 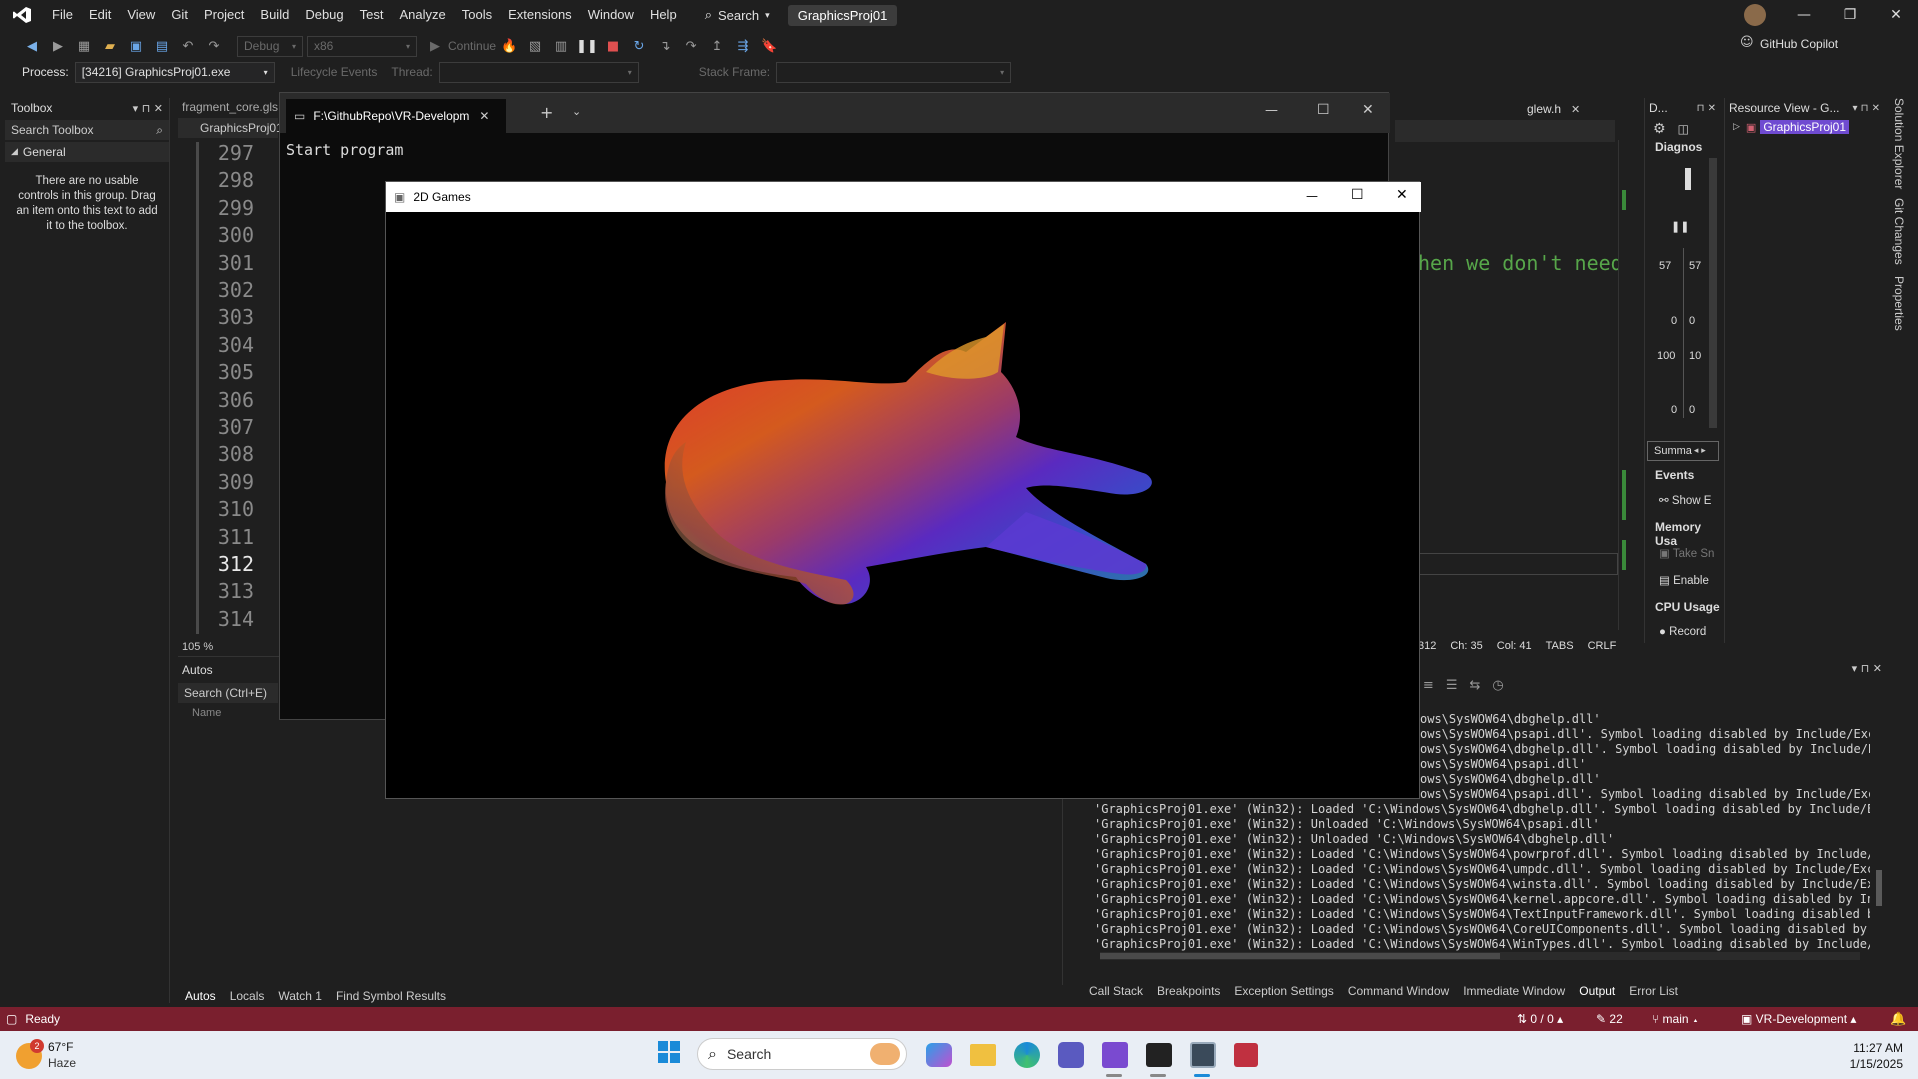 What do you see at coordinates (84, 46) in the screenshot?
I see `new-project-icon: ▦` at bounding box center [84, 46].